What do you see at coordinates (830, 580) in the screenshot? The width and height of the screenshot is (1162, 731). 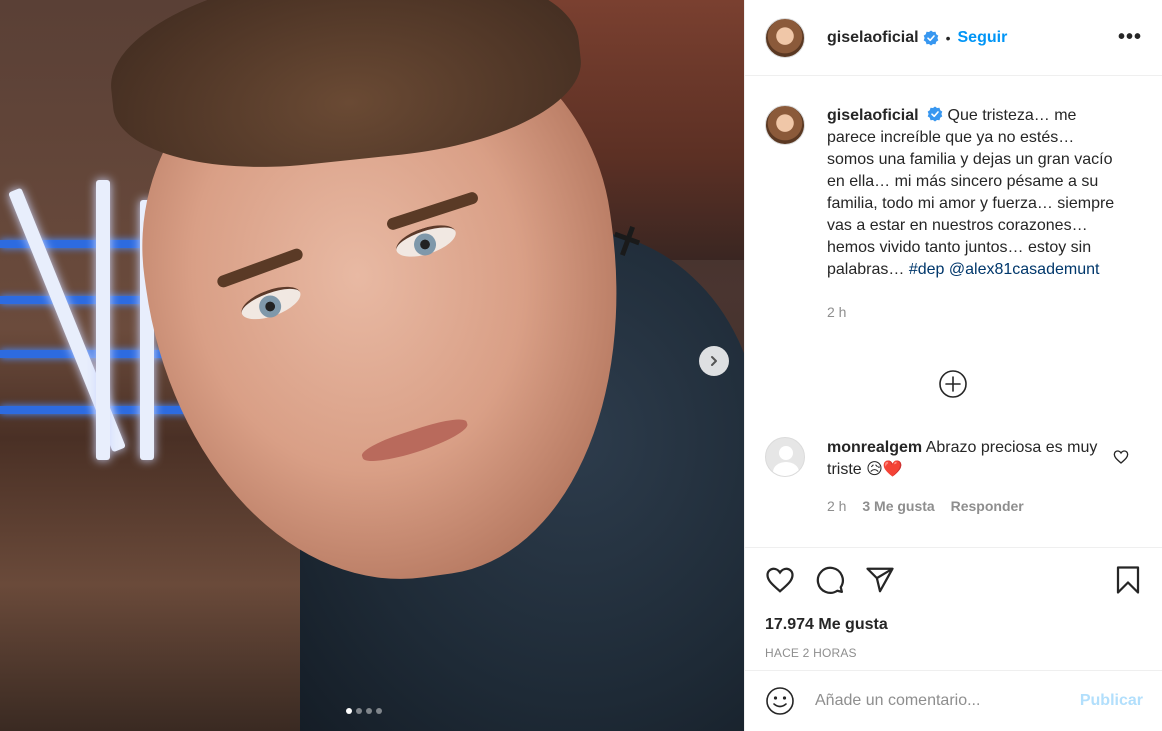 I see `comment-icon` at bounding box center [830, 580].